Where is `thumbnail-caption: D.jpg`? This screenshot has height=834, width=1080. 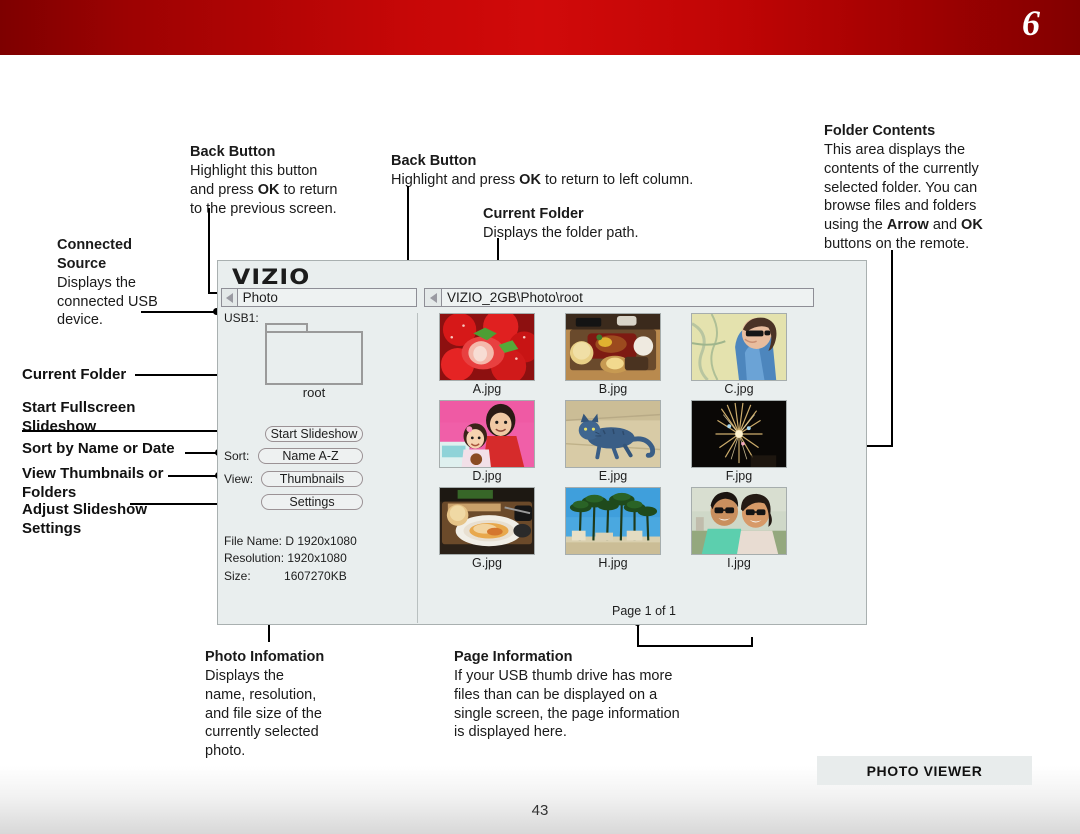
thumbnail-caption: D.jpg is located at coordinates (487, 476).